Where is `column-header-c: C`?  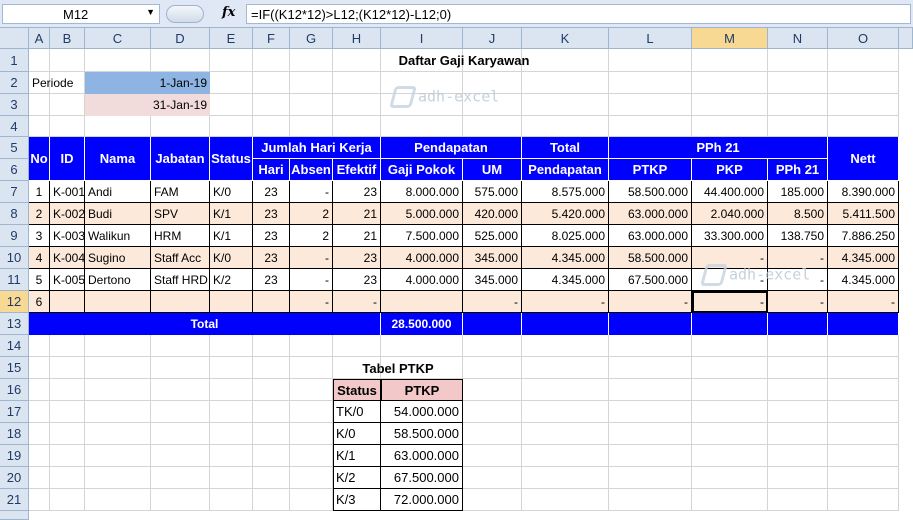
column-header-c: C is located at coordinates (118, 38).